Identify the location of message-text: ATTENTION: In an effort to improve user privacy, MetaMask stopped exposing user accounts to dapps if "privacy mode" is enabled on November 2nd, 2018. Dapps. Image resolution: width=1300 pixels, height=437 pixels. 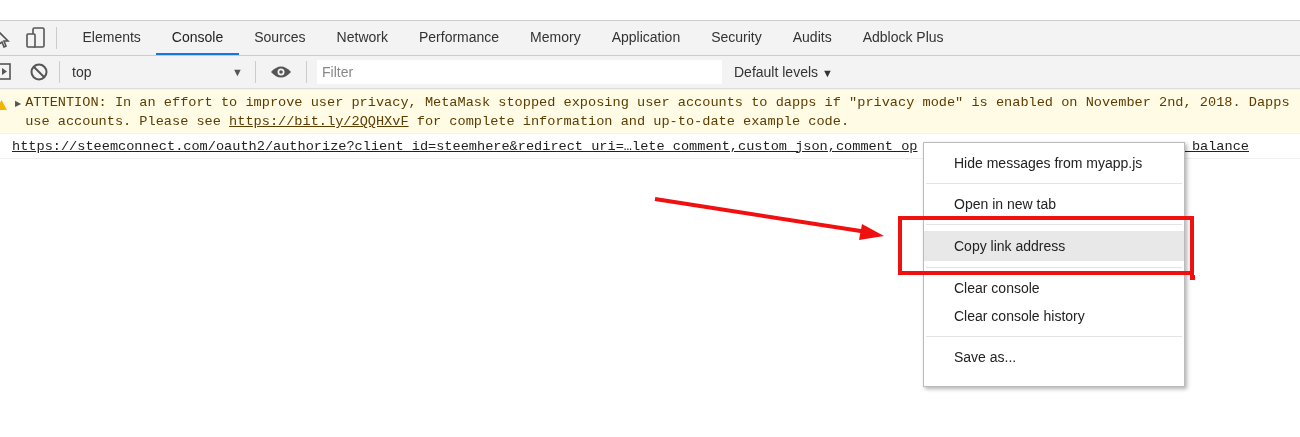
(657, 103).